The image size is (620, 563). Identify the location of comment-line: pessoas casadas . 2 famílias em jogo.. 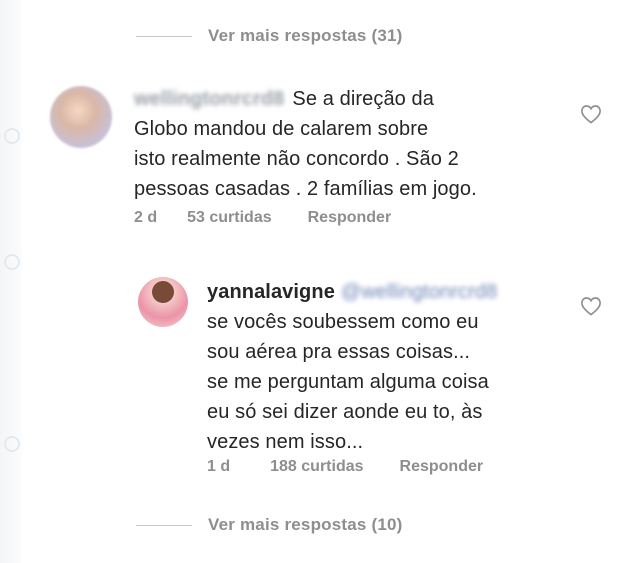
(305, 189).